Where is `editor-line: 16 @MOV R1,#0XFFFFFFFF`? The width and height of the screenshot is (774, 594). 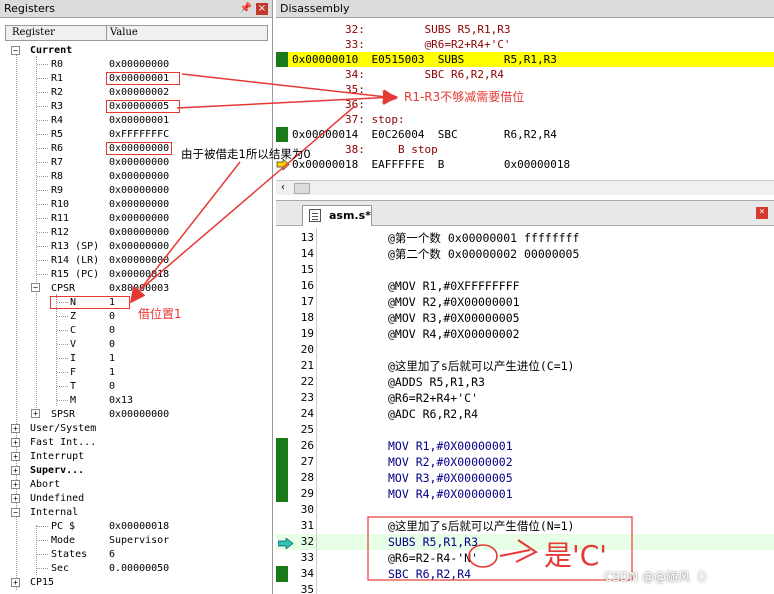
editor-line: 16 @MOV R1,#0XFFFFFFFF is located at coordinates (525, 286).